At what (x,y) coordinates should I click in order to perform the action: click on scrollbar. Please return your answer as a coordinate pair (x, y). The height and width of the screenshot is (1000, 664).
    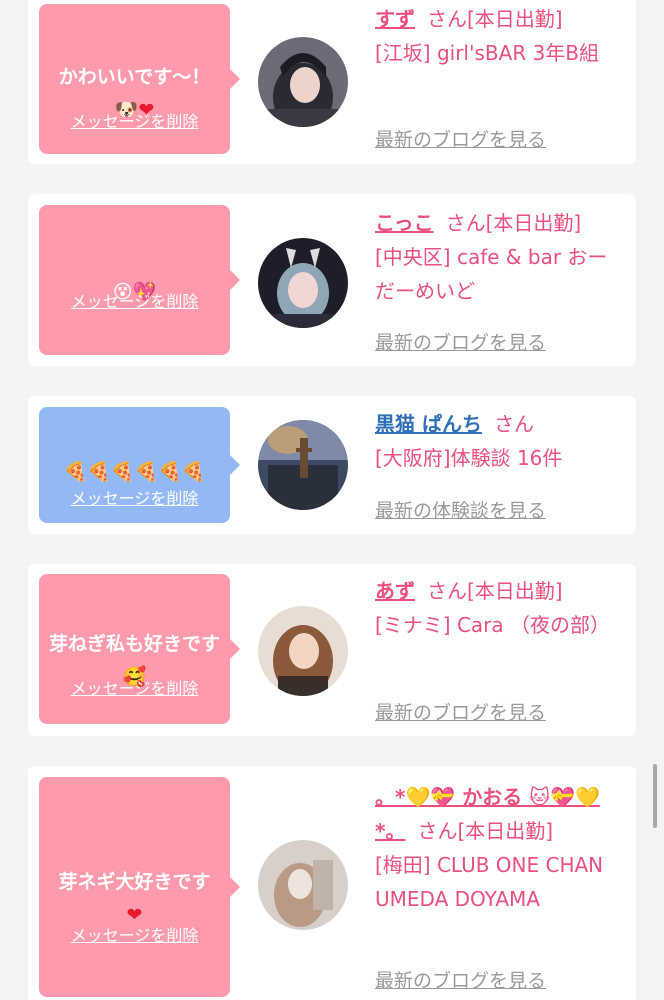
    Looking at the image, I should click on (655, 796).